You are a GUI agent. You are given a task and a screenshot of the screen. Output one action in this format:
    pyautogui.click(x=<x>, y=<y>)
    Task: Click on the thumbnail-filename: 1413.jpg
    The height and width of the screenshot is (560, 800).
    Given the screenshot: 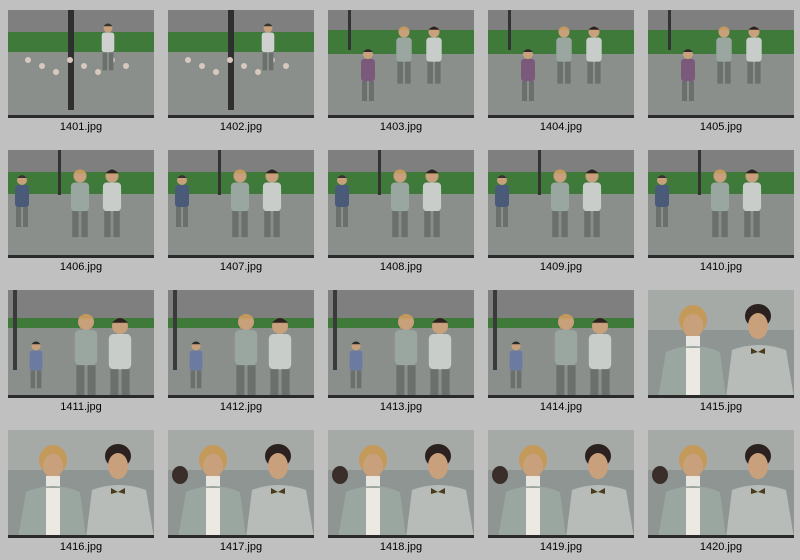 What is the action you would take?
    pyautogui.click(x=401, y=407)
    